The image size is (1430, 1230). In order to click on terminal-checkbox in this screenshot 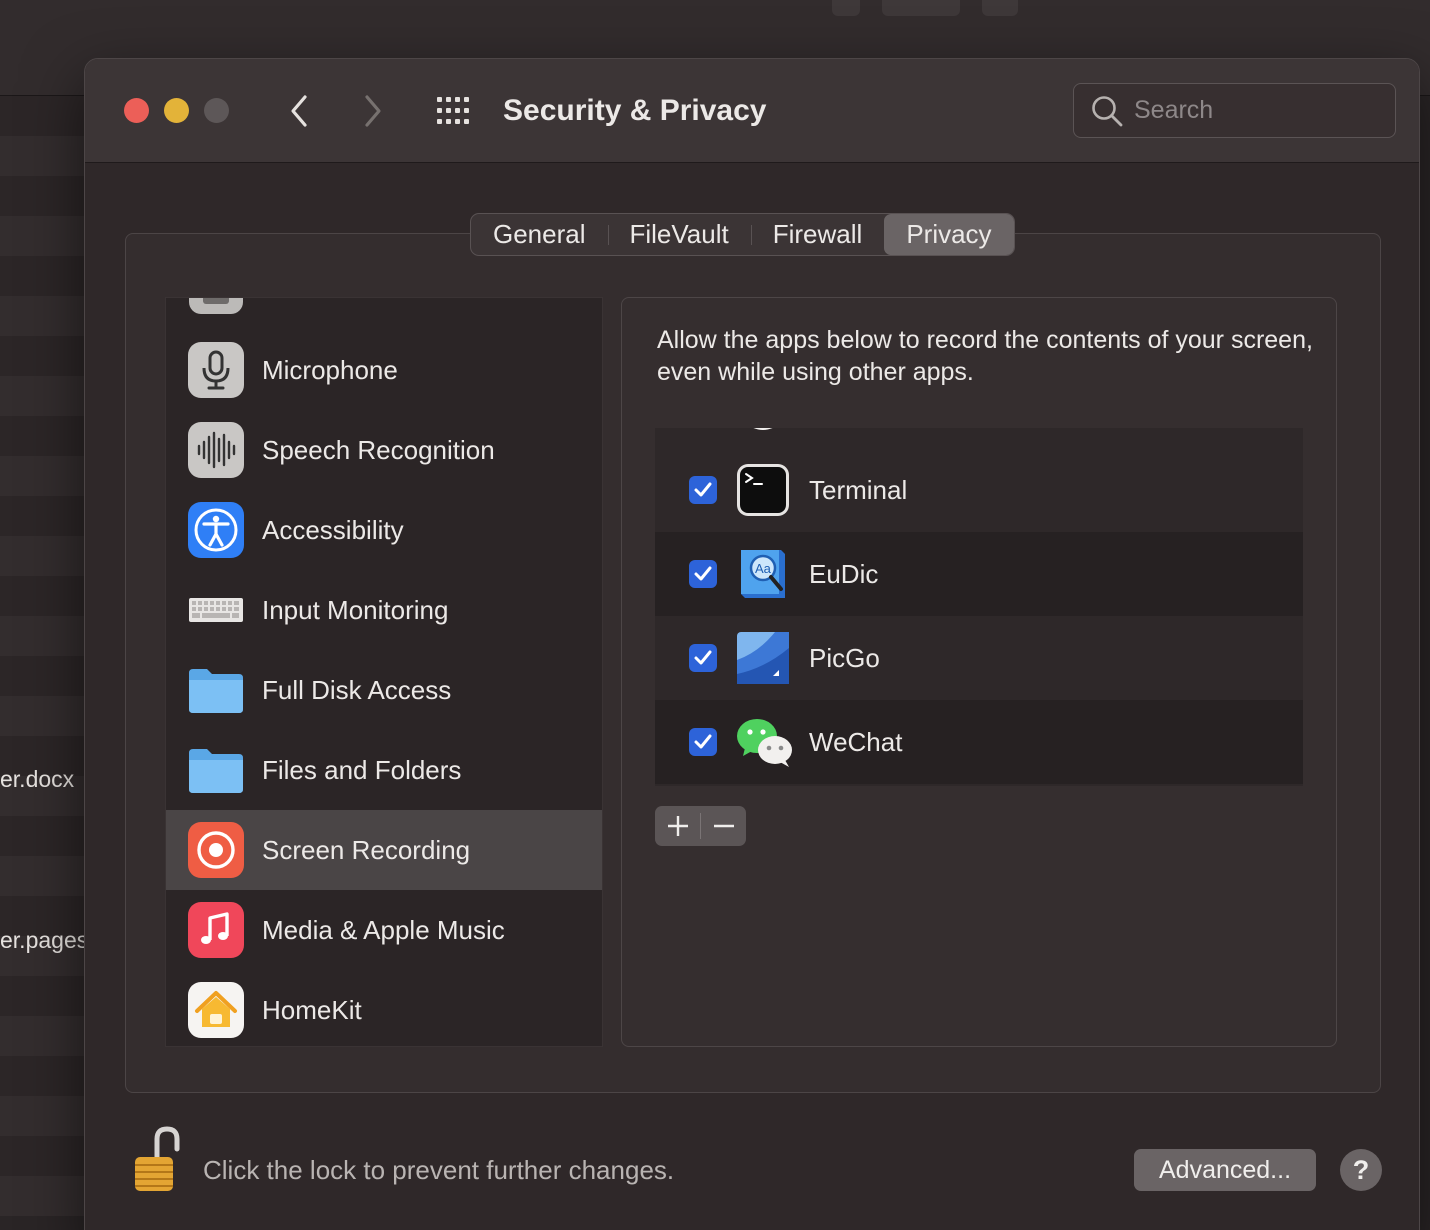, I will do `click(703, 490)`.